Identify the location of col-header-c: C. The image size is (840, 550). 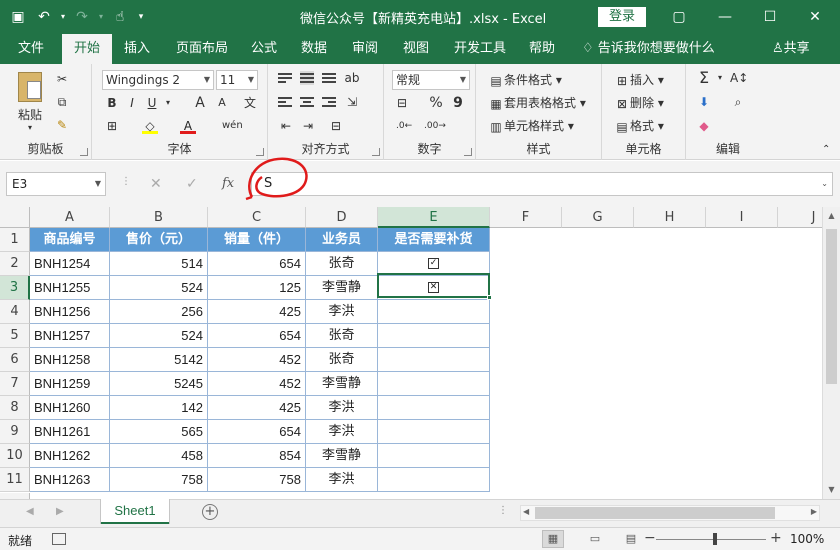
(257, 217).